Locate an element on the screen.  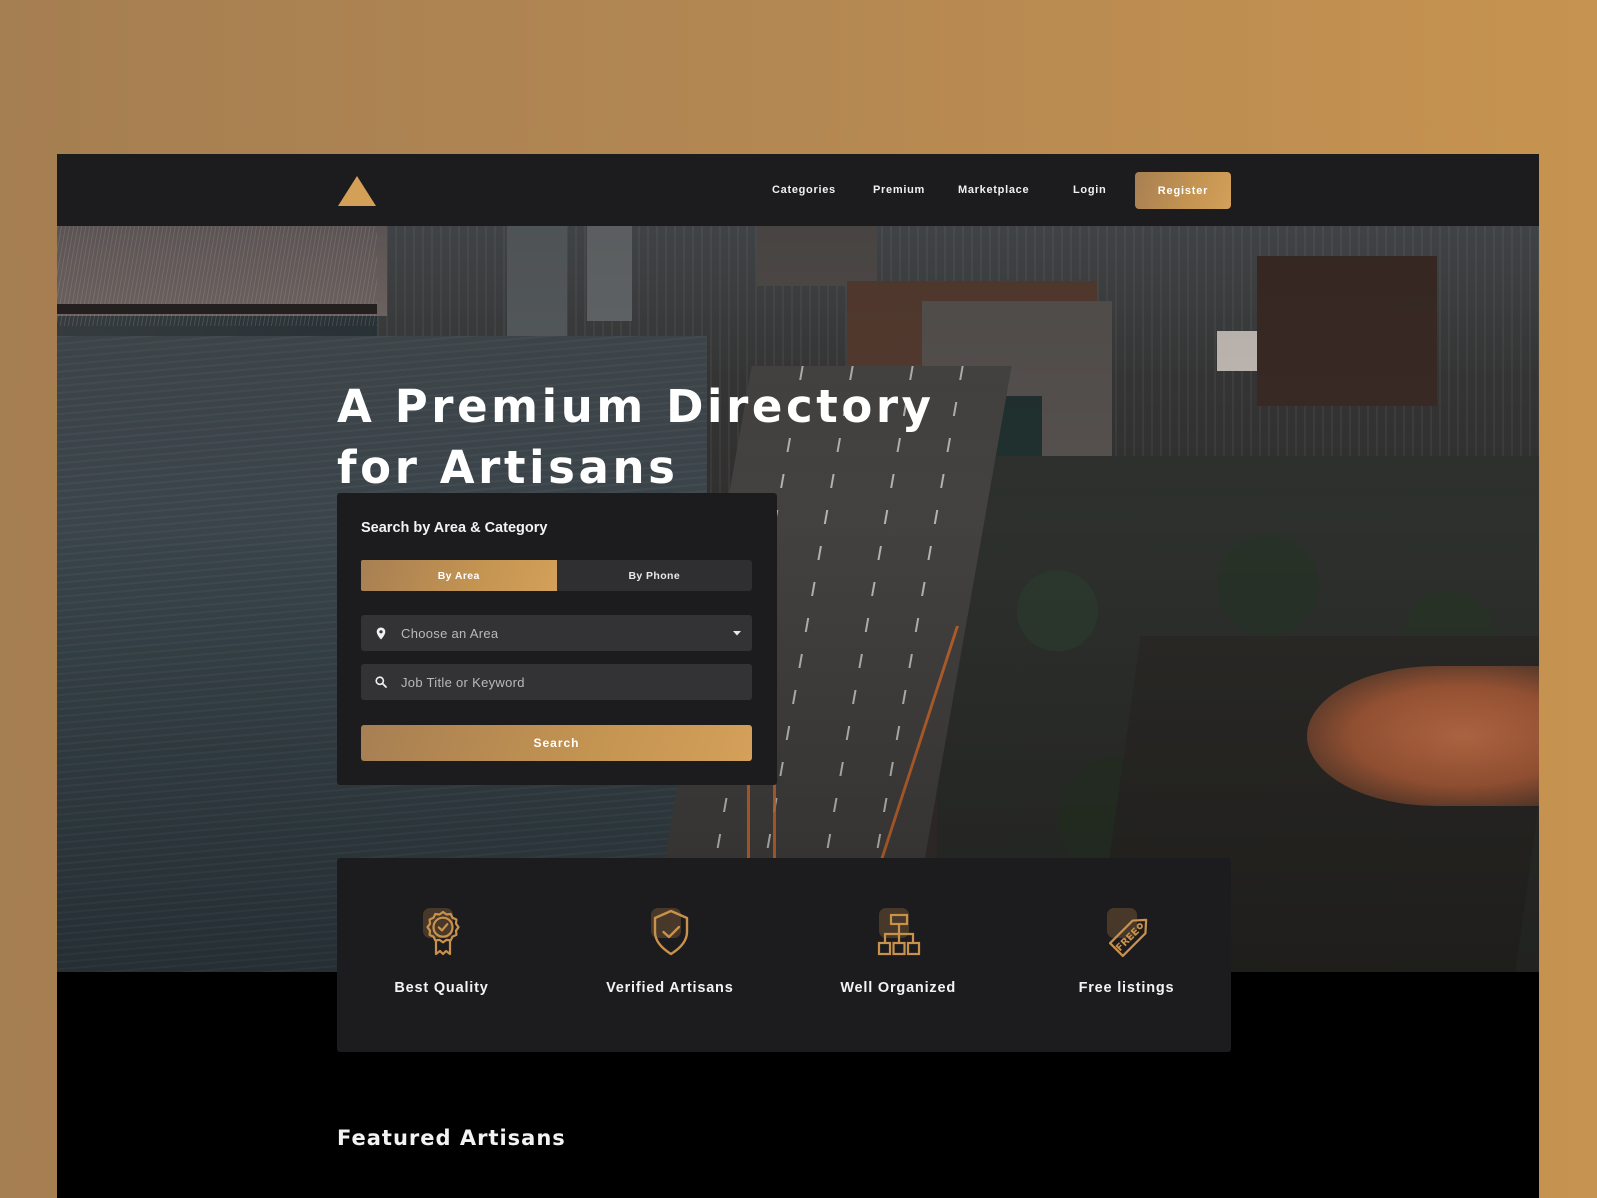
triangle-logo-icon is located at coordinates (357, 191).